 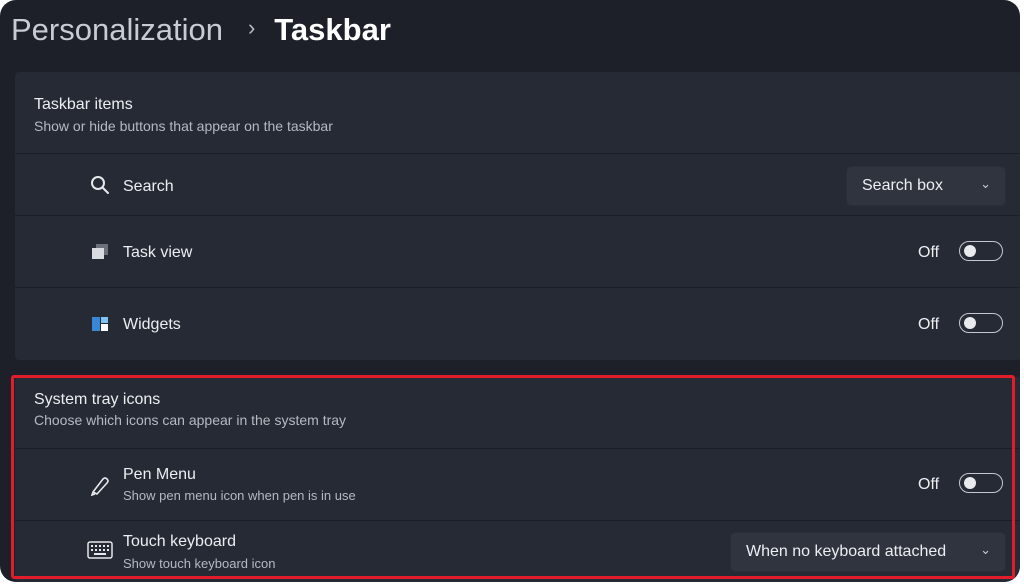 I want to click on pen-menu-toggle, so click(x=981, y=483).